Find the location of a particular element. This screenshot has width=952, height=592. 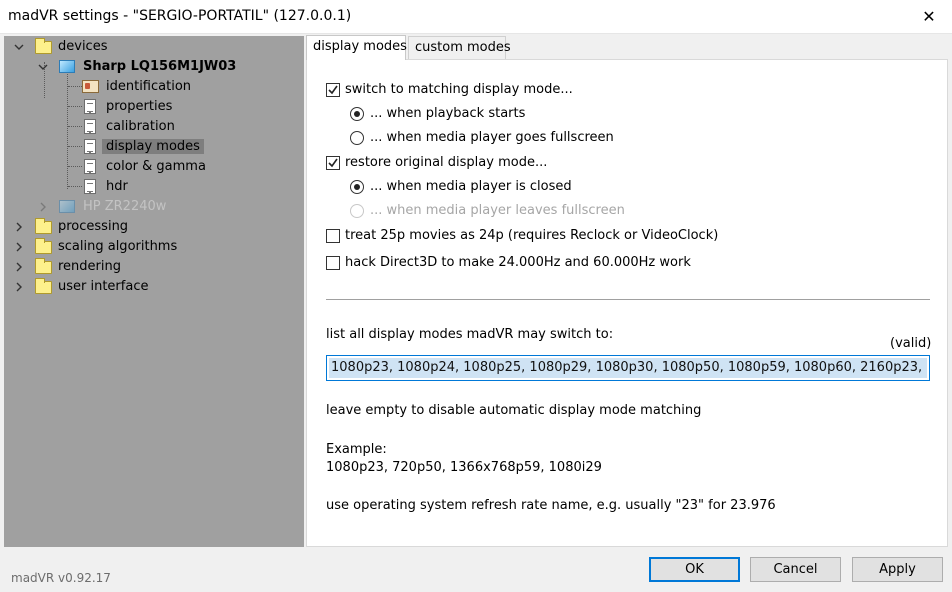

when-leaves-fullscreen-label: ... when media player leaves fullscreen is located at coordinates (497, 210).